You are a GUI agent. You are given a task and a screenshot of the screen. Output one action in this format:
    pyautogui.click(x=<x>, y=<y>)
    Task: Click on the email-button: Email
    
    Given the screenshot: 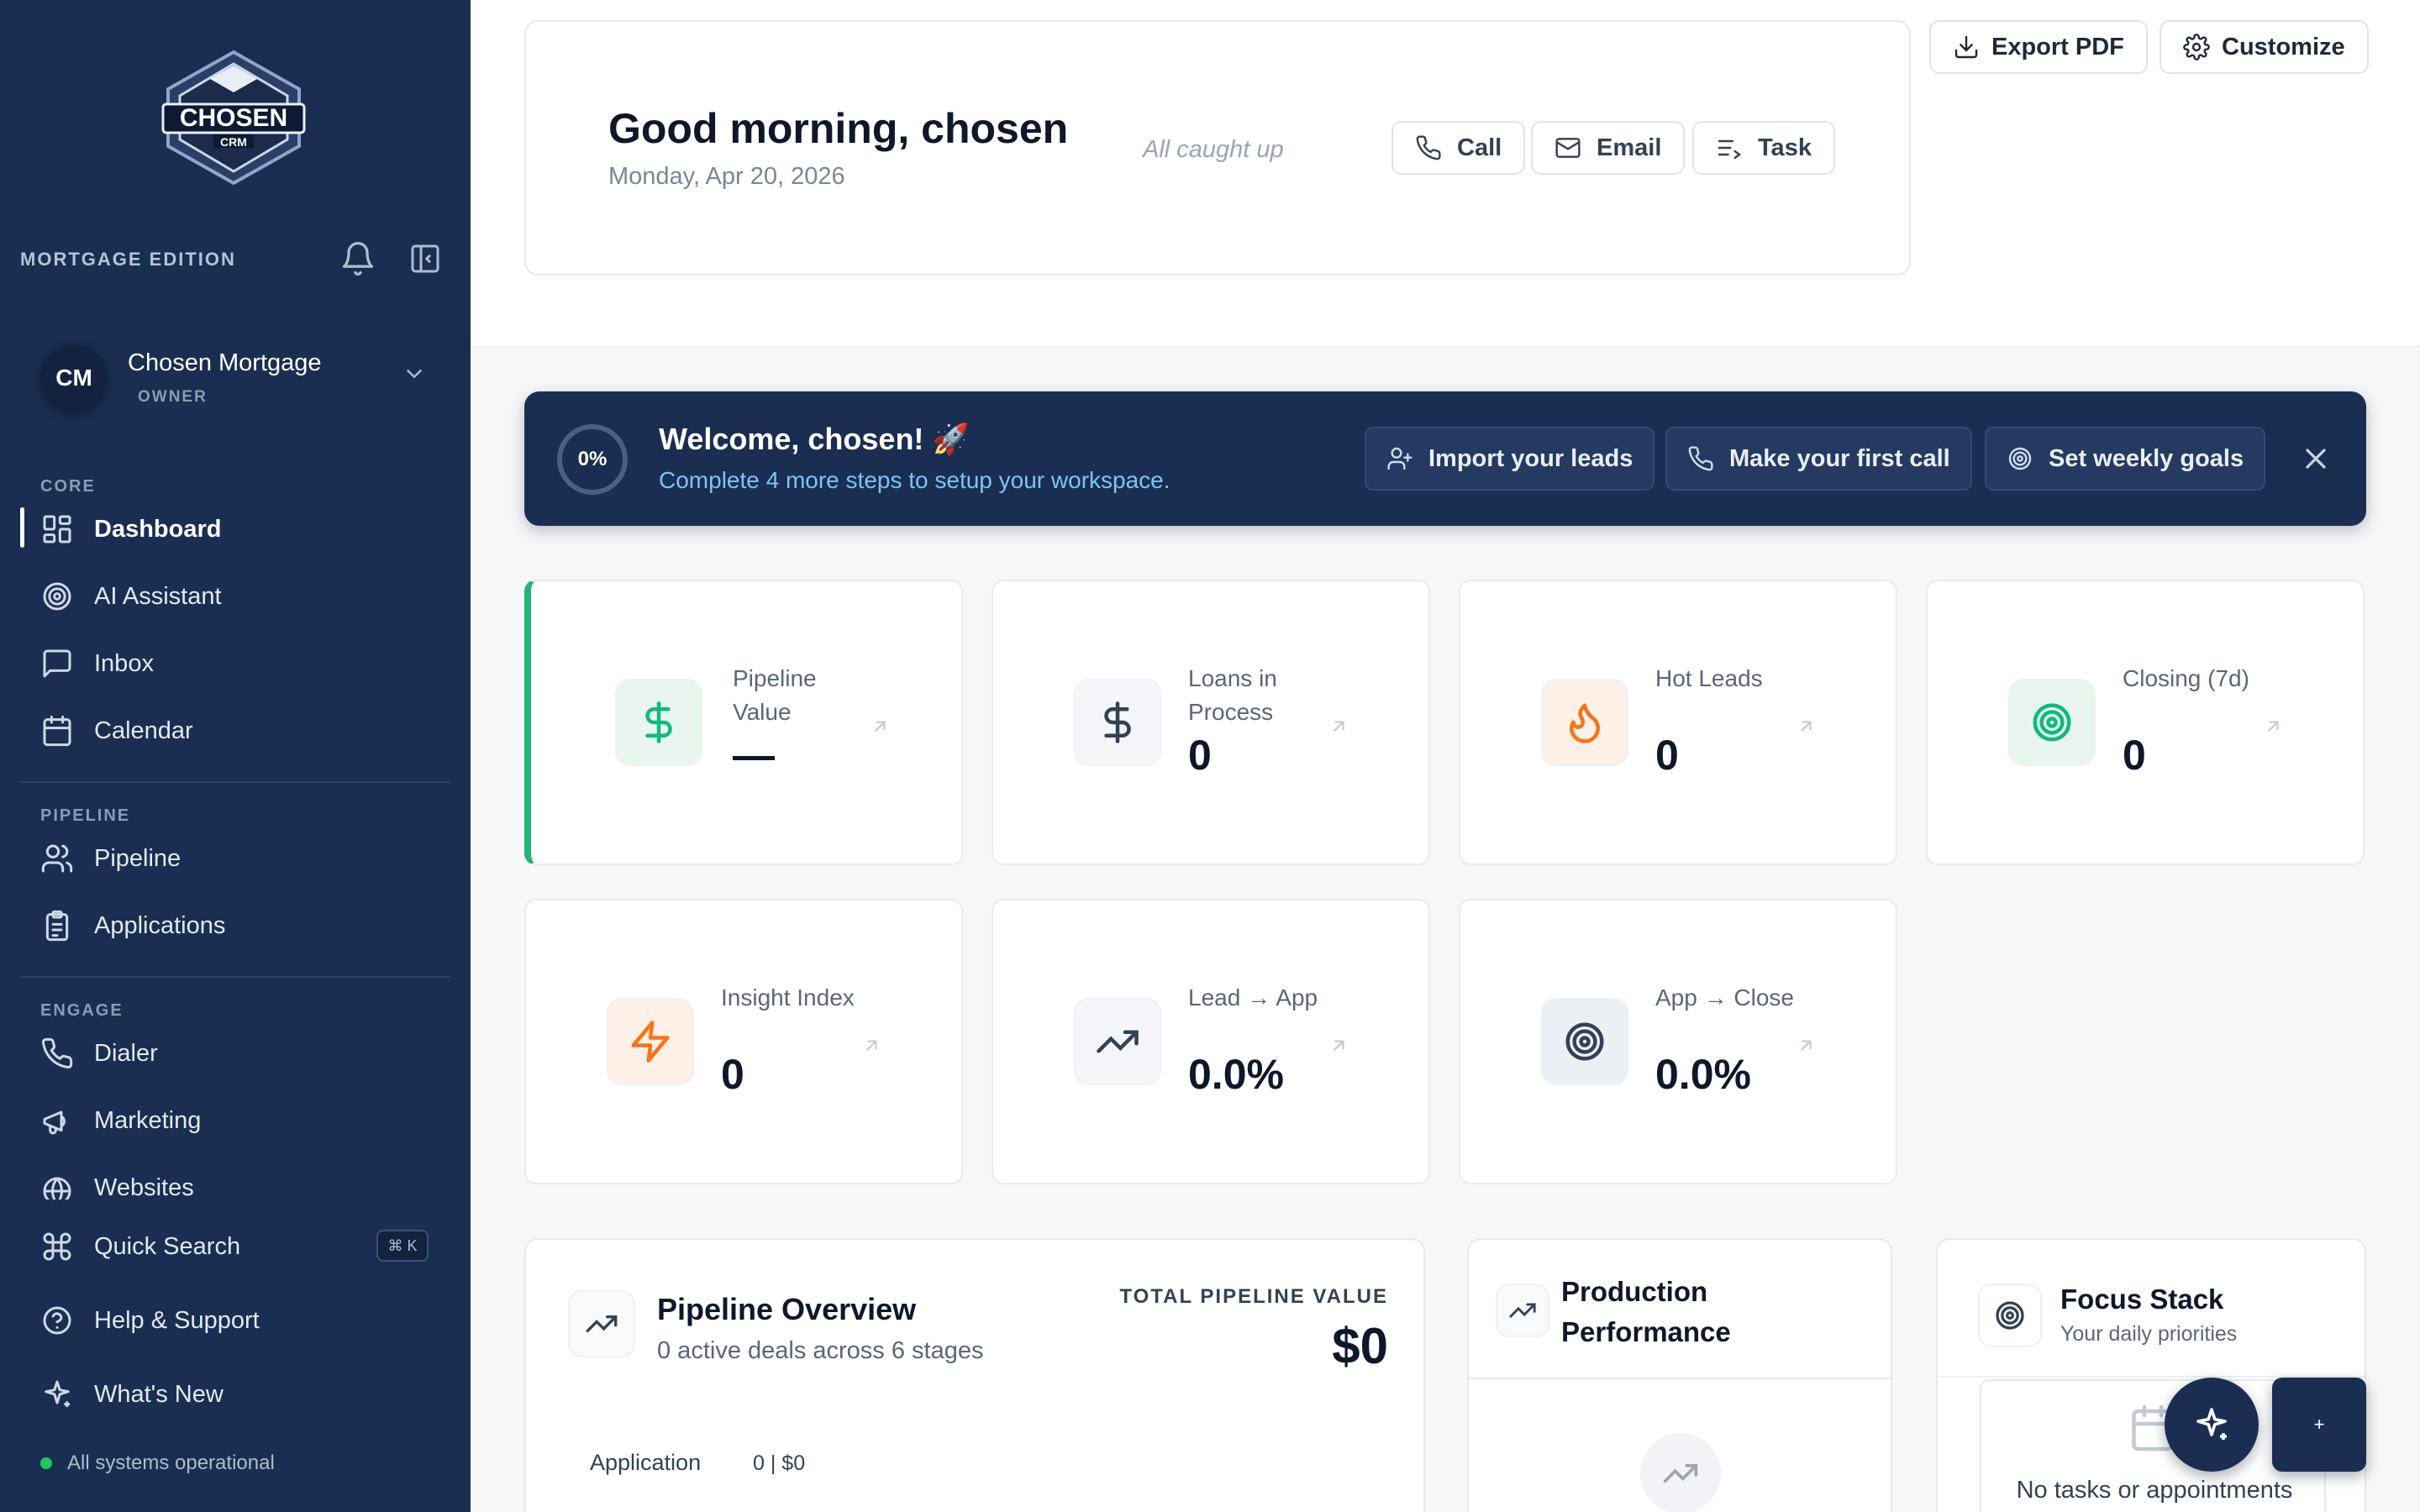 What is the action you would take?
    pyautogui.click(x=1608, y=148)
    